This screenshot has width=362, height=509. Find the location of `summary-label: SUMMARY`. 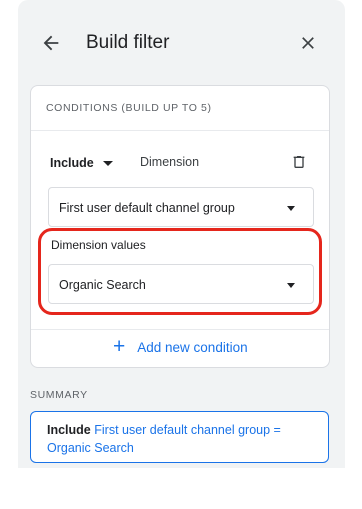

summary-label: SUMMARY is located at coordinates (59, 395).